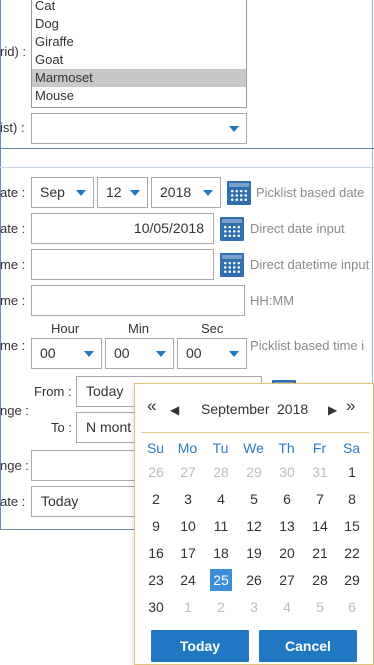 This screenshot has width=374, height=665. I want to click on list-item: Goat, so click(139, 60).